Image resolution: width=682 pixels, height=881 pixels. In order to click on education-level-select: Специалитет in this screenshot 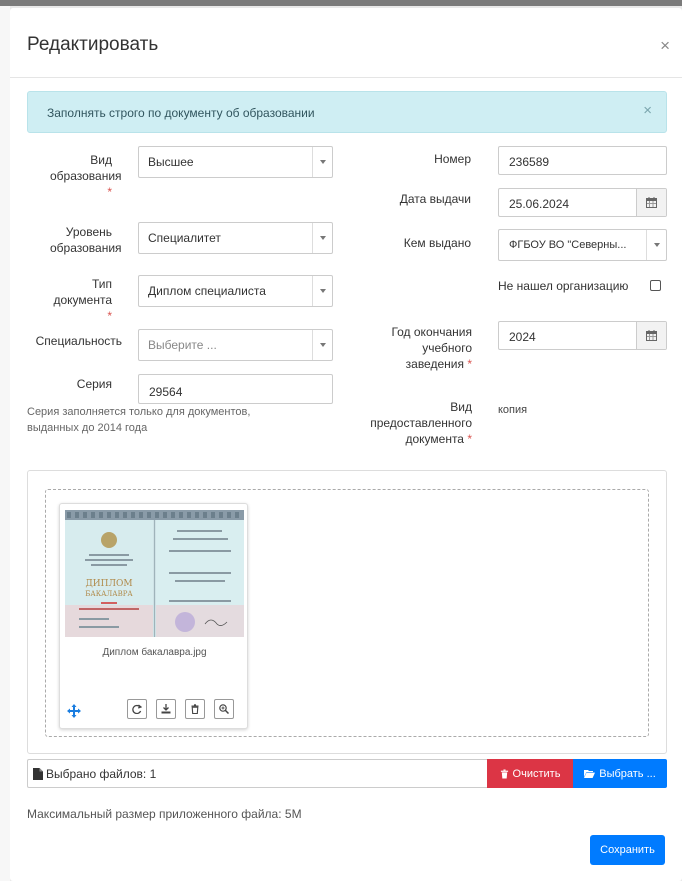, I will do `click(235, 238)`.